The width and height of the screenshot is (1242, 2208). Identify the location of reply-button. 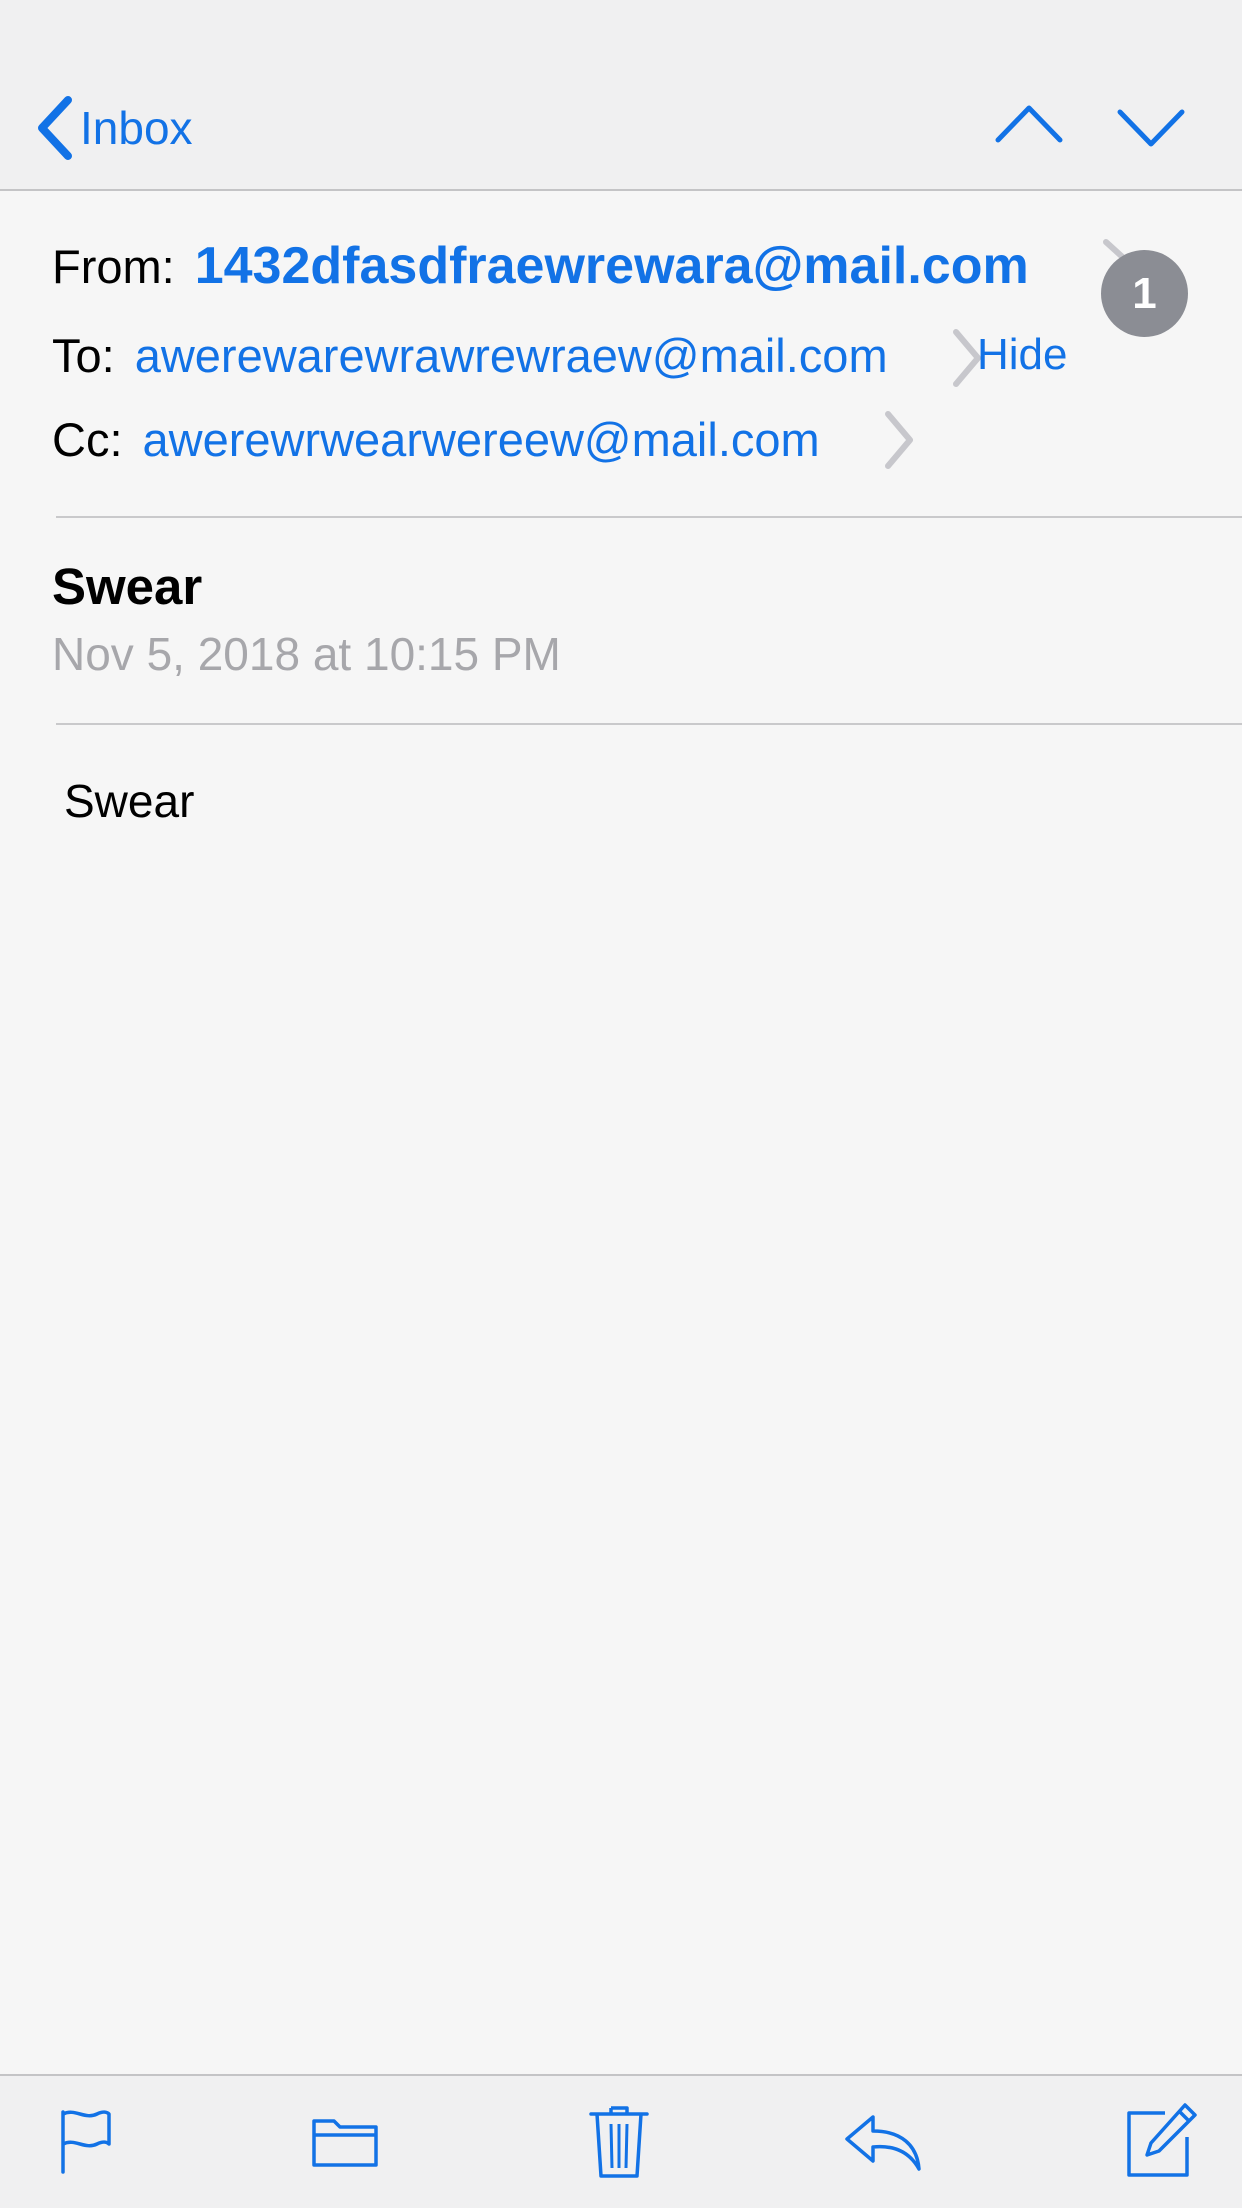
(883, 2141).